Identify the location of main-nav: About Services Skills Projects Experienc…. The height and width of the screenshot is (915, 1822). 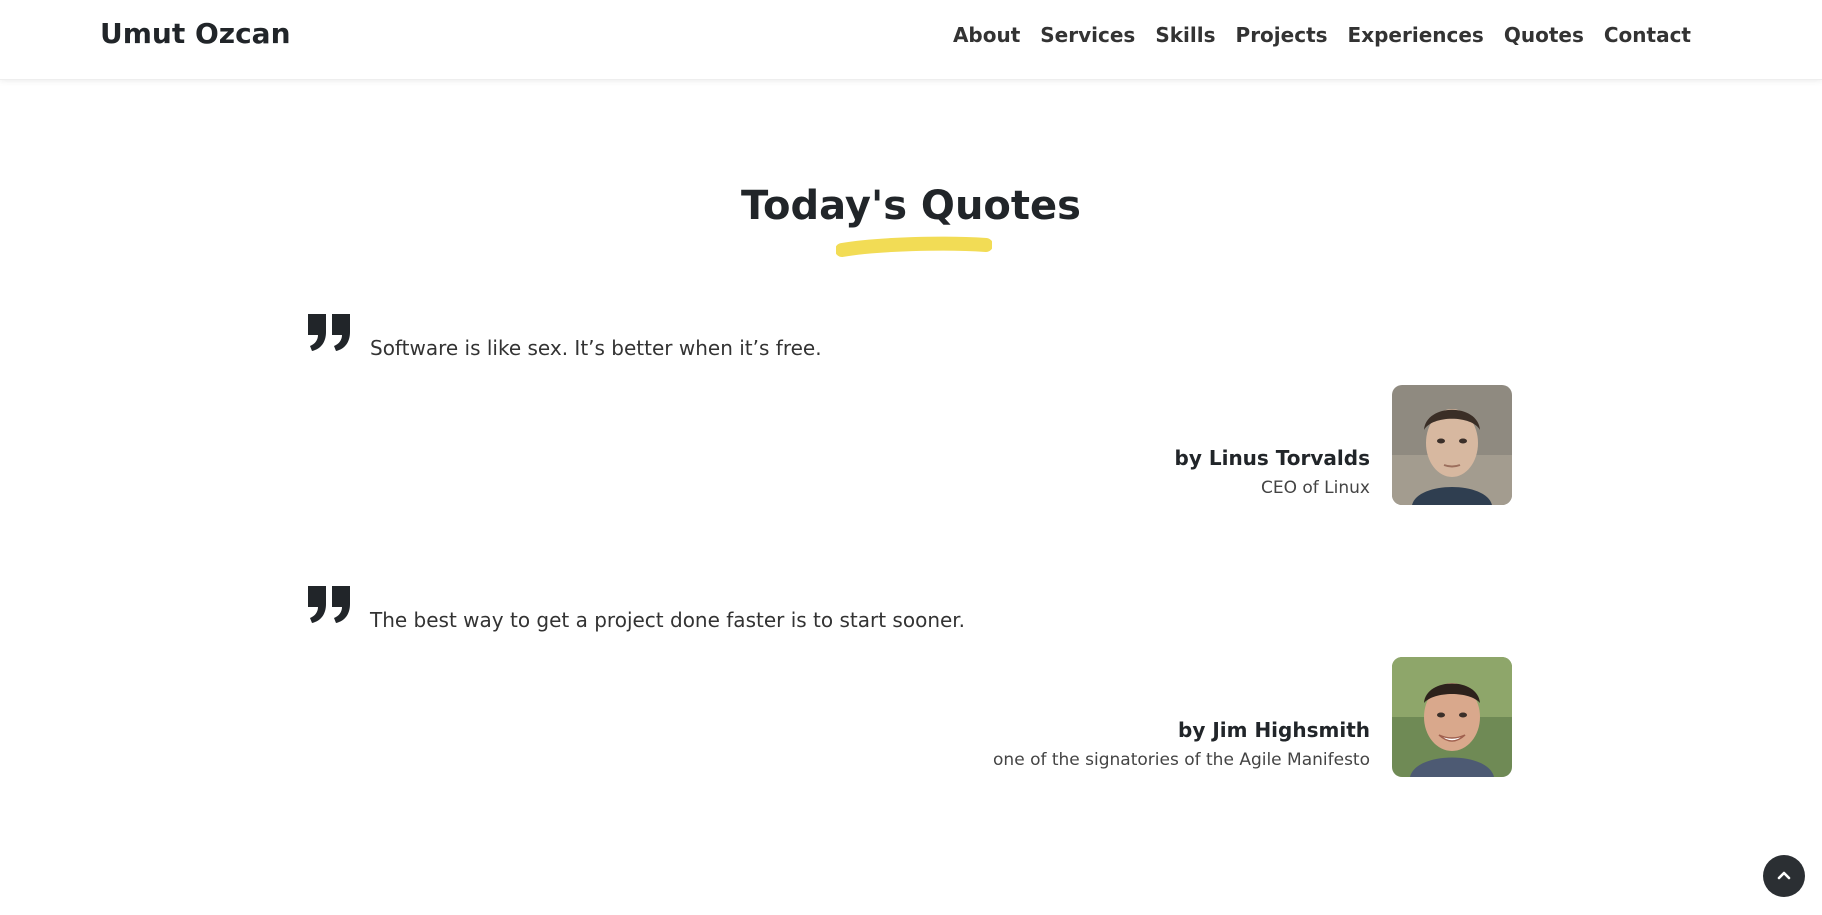
(1322, 35).